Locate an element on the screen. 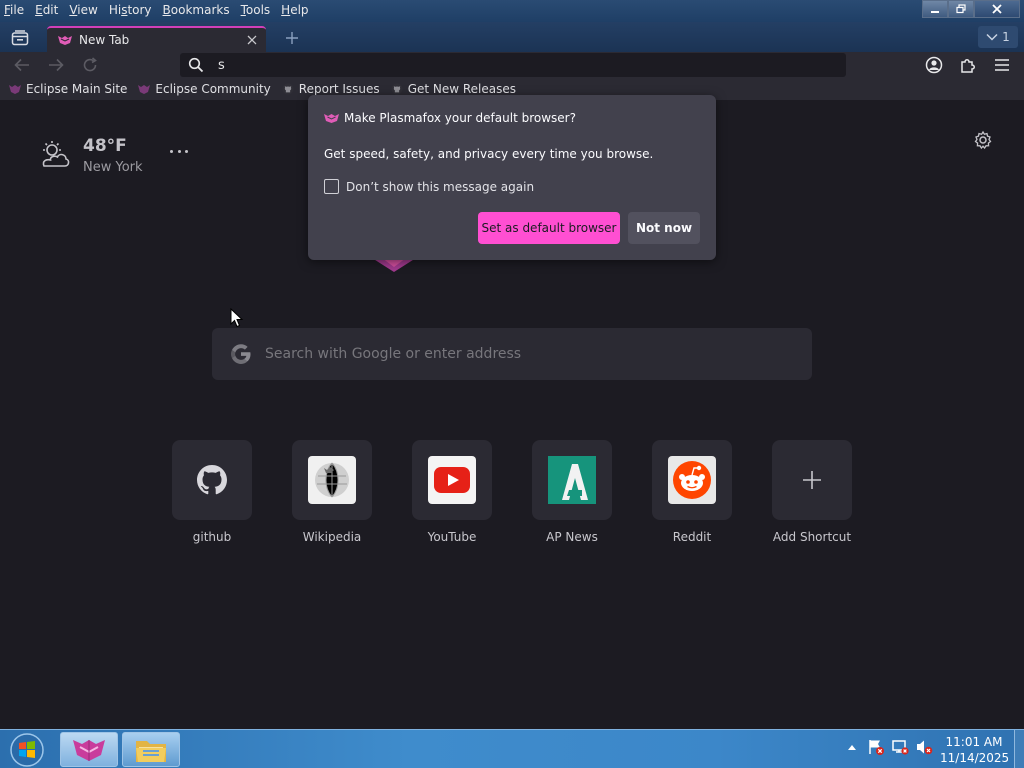  reload-icon is located at coordinates (90, 64).